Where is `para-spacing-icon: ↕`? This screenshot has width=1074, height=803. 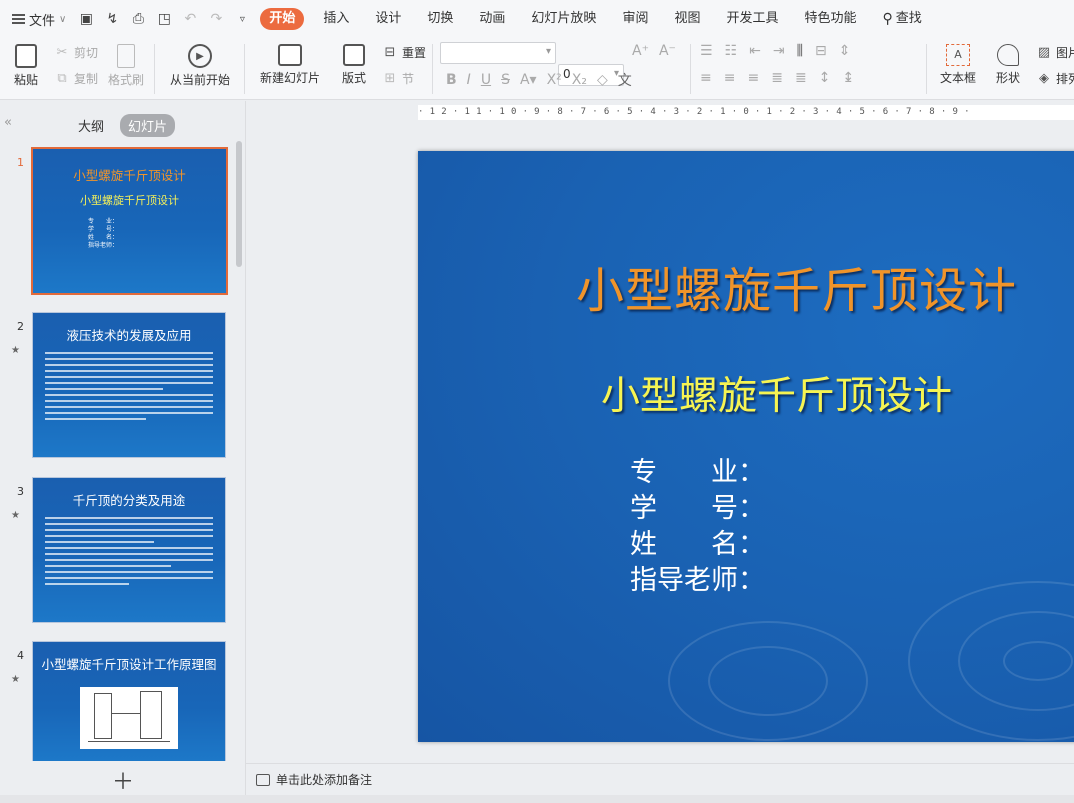
para-spacing-icon: ↕ is located at coordinates (825, 78).